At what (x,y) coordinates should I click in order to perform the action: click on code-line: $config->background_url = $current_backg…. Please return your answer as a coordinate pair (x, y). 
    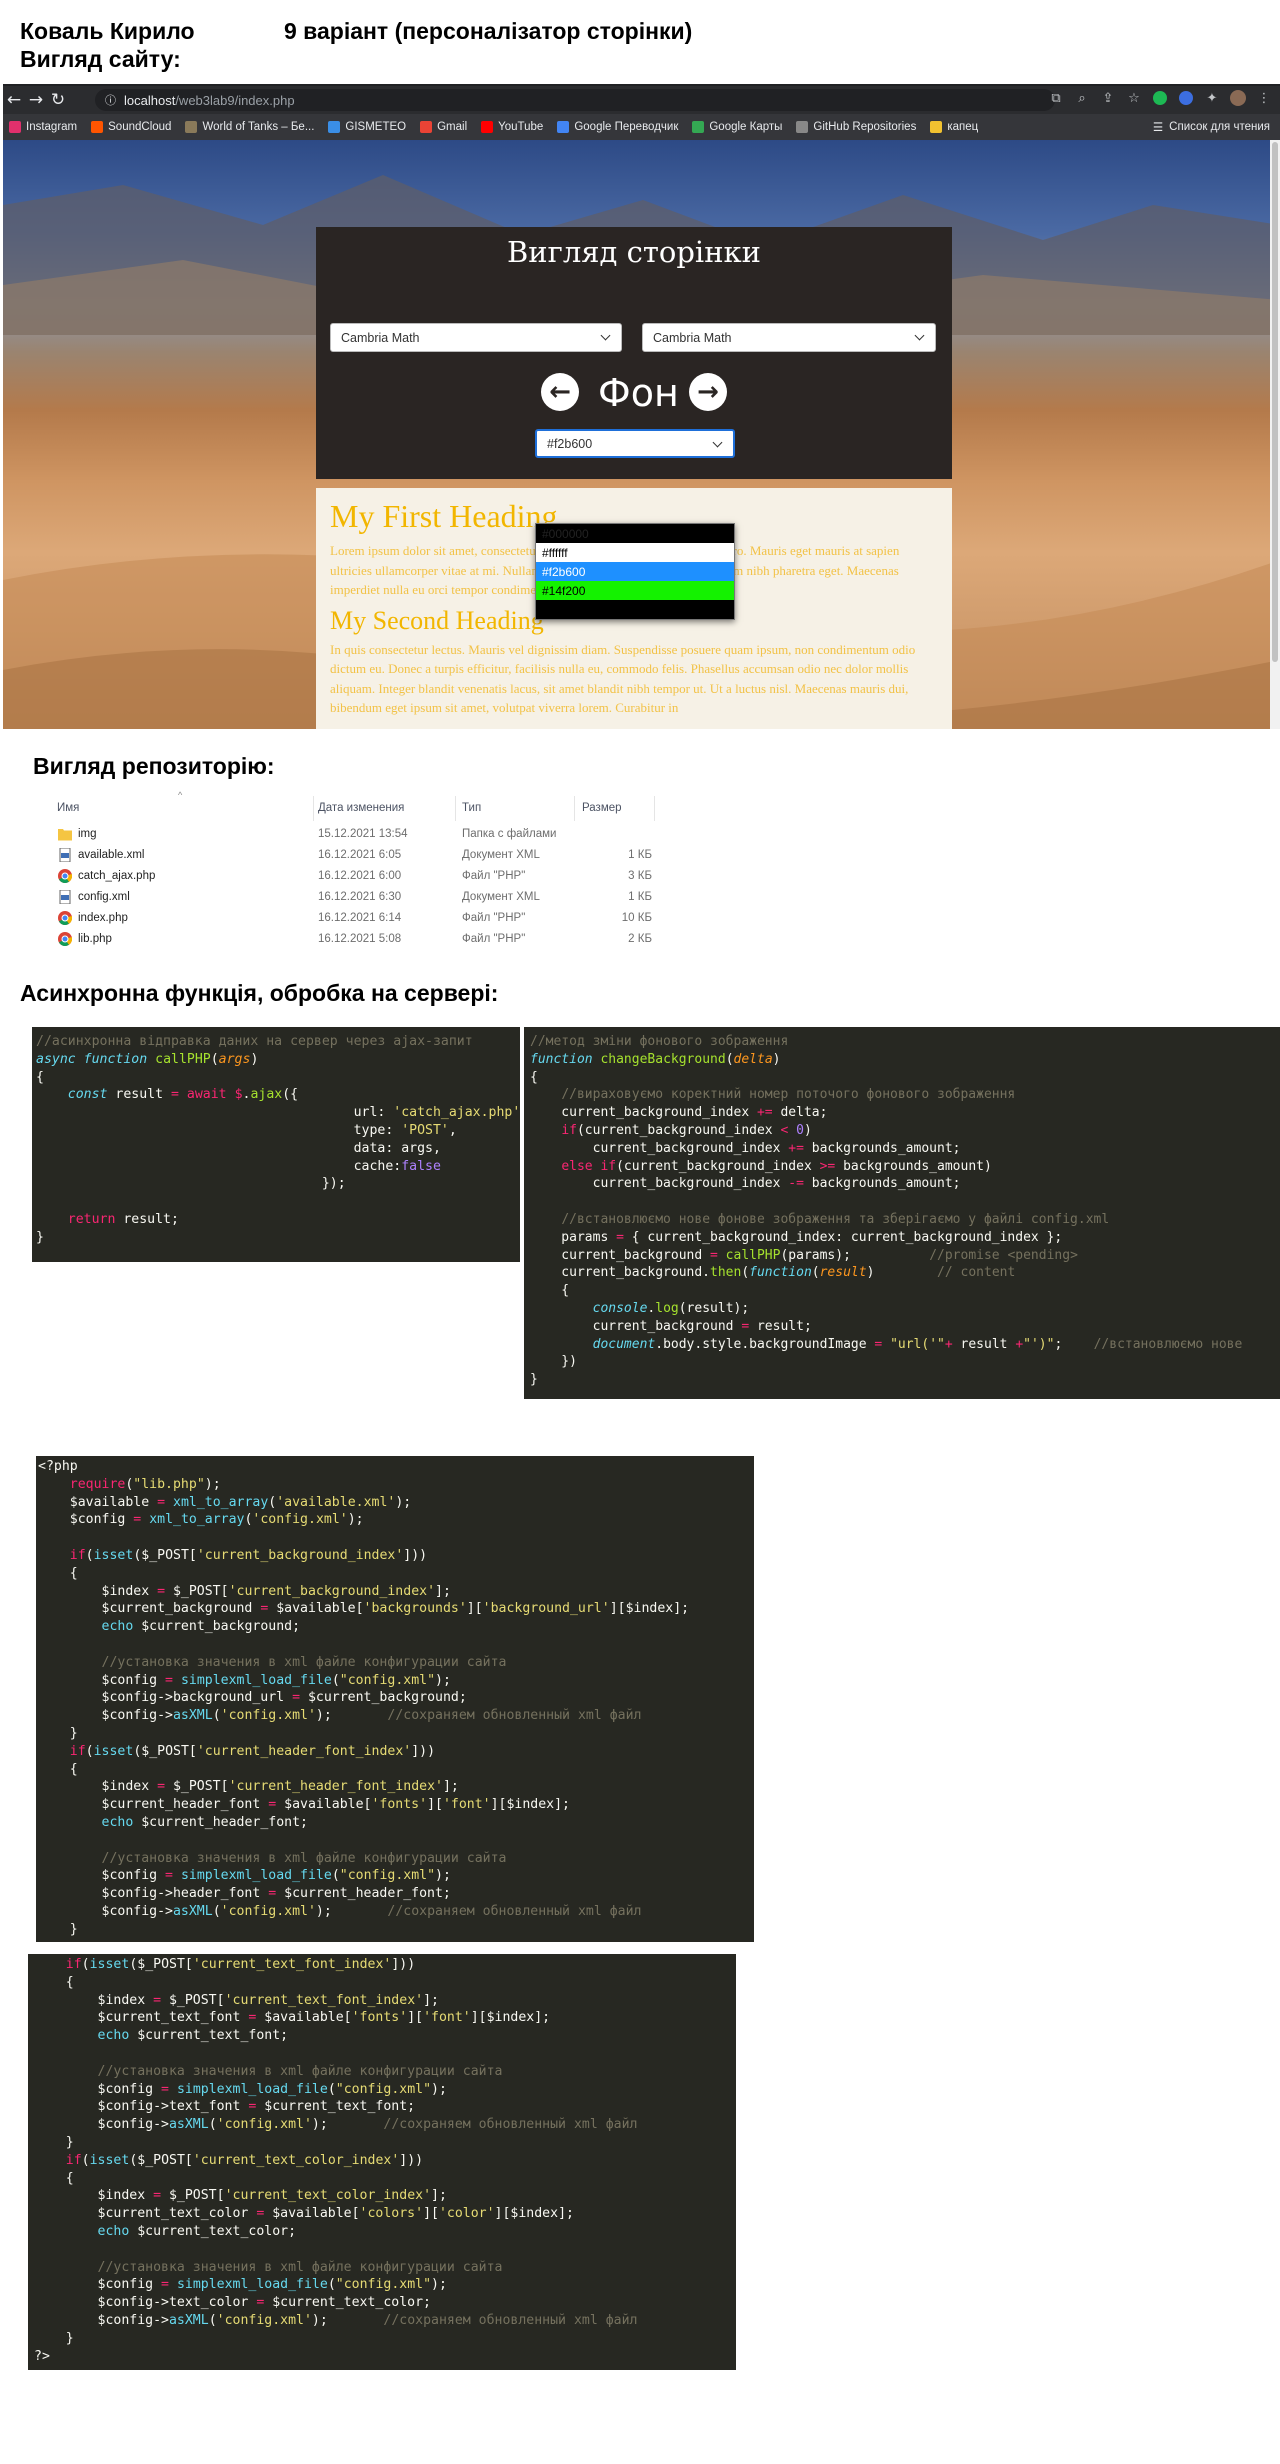
    Looking at the image, I should click on (252, 1698).